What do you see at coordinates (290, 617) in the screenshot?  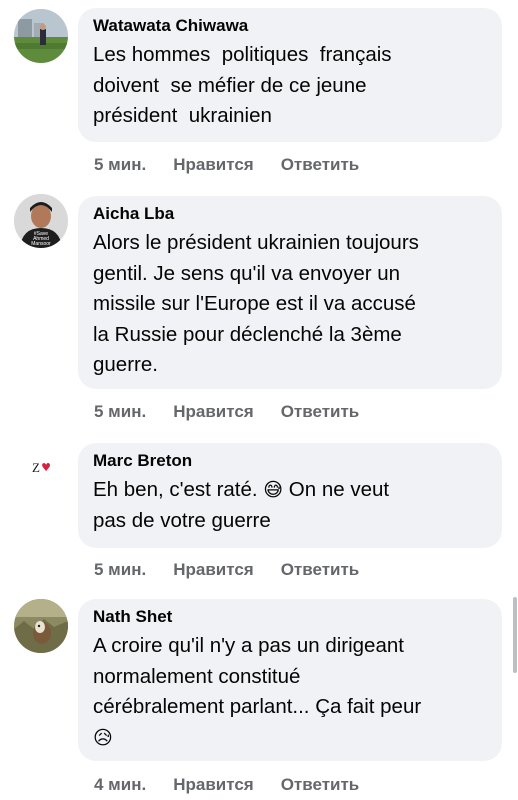 I see `comment-author: Nath Shet` at bounding box center [290, 617].